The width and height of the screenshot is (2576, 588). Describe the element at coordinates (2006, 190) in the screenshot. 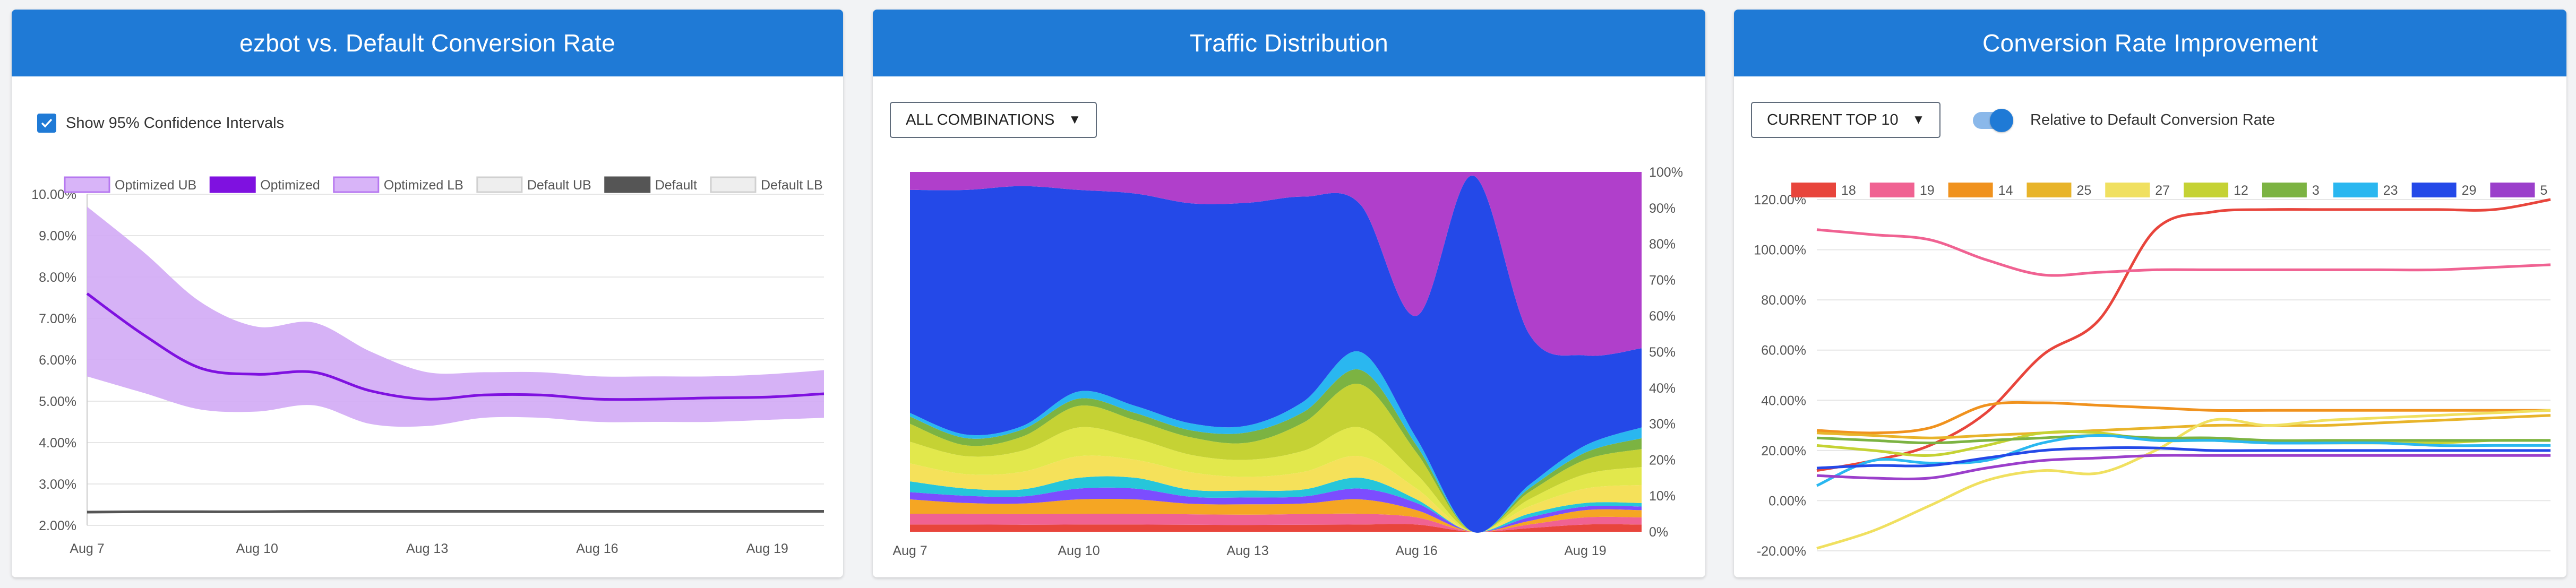

I see `legend-label: 14` at that location.